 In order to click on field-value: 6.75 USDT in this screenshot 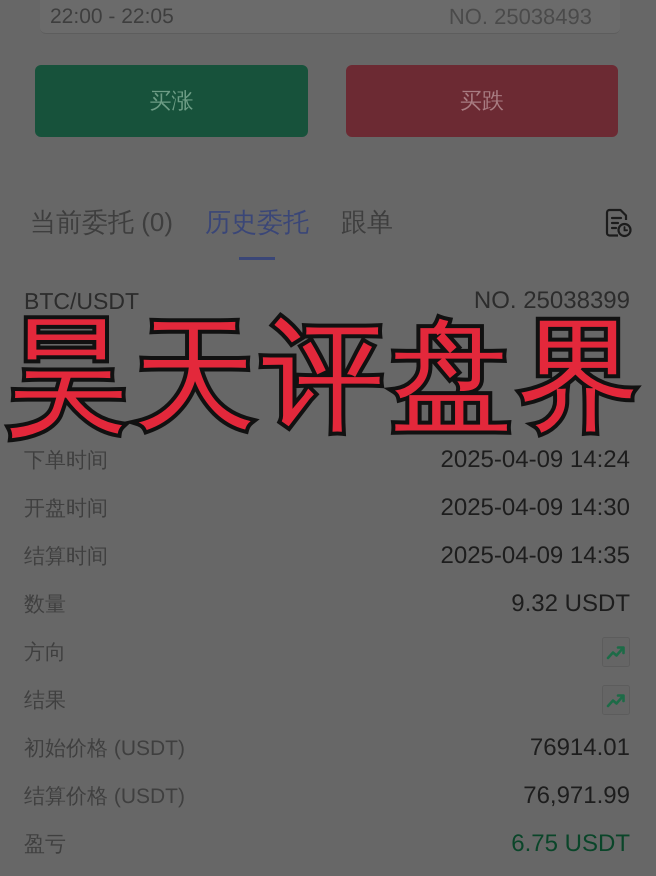, I will do `click(570, 844)`.